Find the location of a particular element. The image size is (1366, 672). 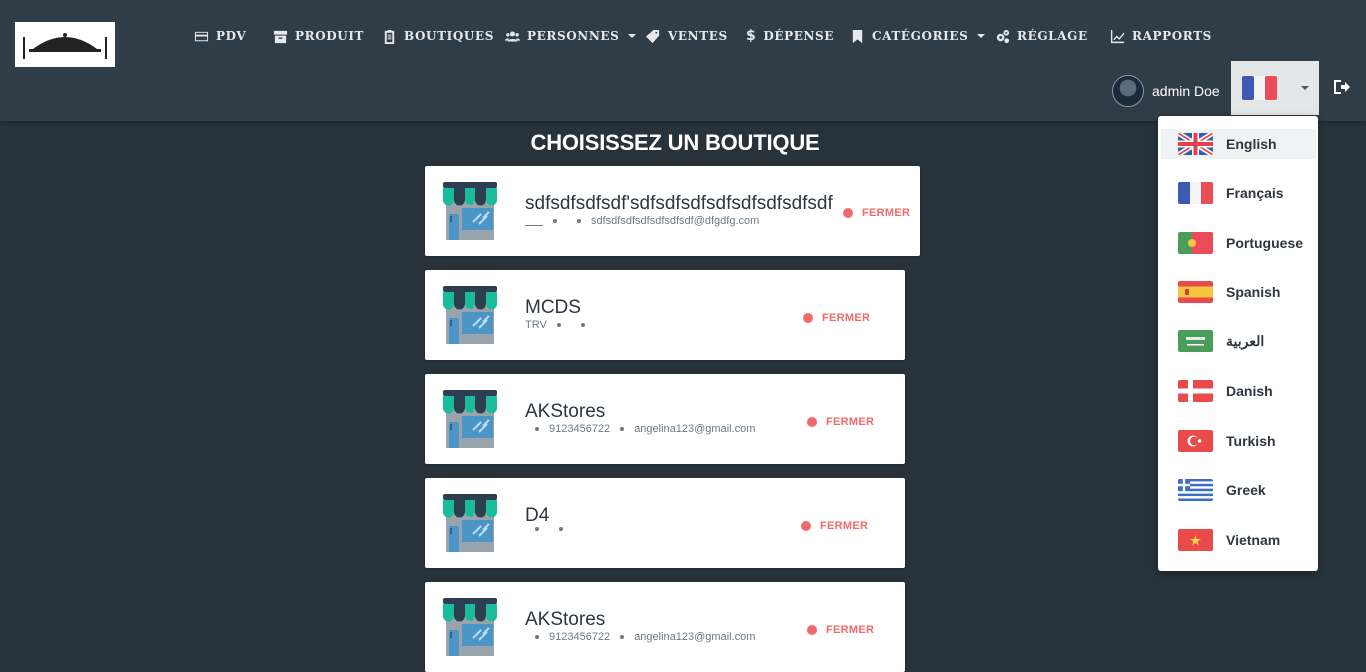

language-option-label: Greek is located at coordinates (1246, 490).